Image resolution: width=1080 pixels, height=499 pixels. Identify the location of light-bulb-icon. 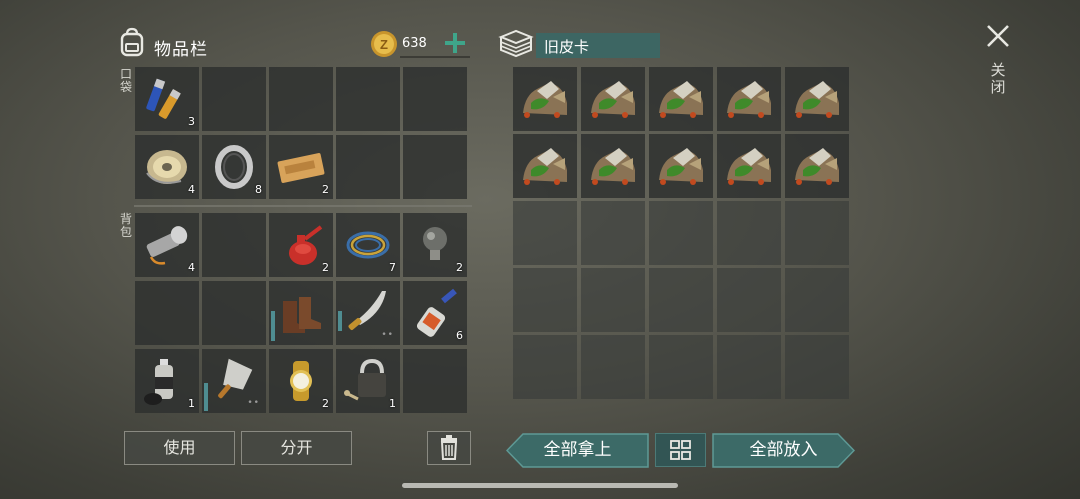
(435, 243).